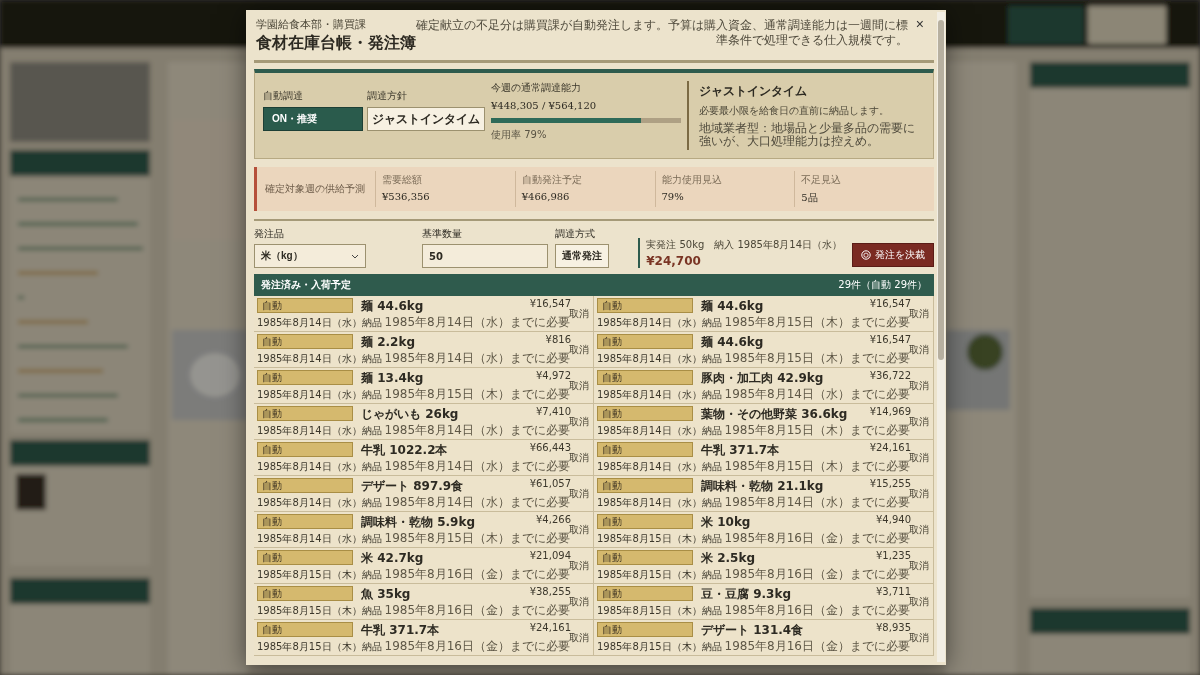  I want to click on stat-label: 需要総額, so click(402, 180).